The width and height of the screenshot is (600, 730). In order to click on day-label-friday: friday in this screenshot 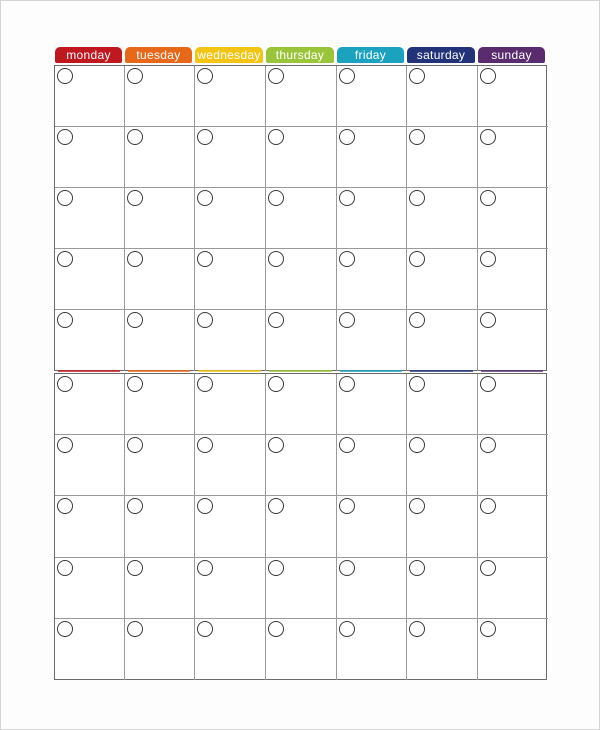, I will do `click(370, 55)`.